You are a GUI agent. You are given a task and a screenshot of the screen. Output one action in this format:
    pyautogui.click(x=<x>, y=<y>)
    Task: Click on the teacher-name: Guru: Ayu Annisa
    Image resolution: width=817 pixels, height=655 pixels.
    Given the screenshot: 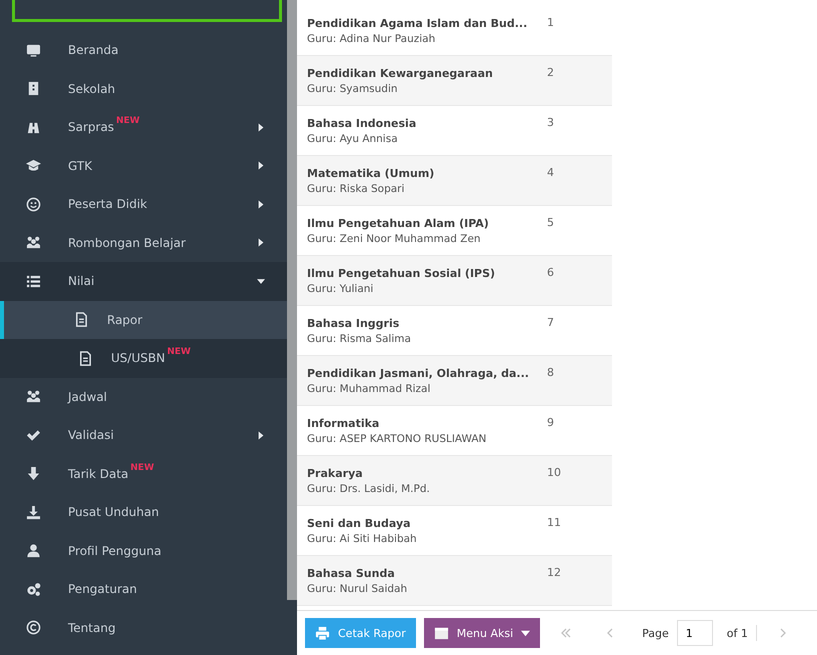 What is the action you would take?
    pyautogui.click(x=353, y=138)
    